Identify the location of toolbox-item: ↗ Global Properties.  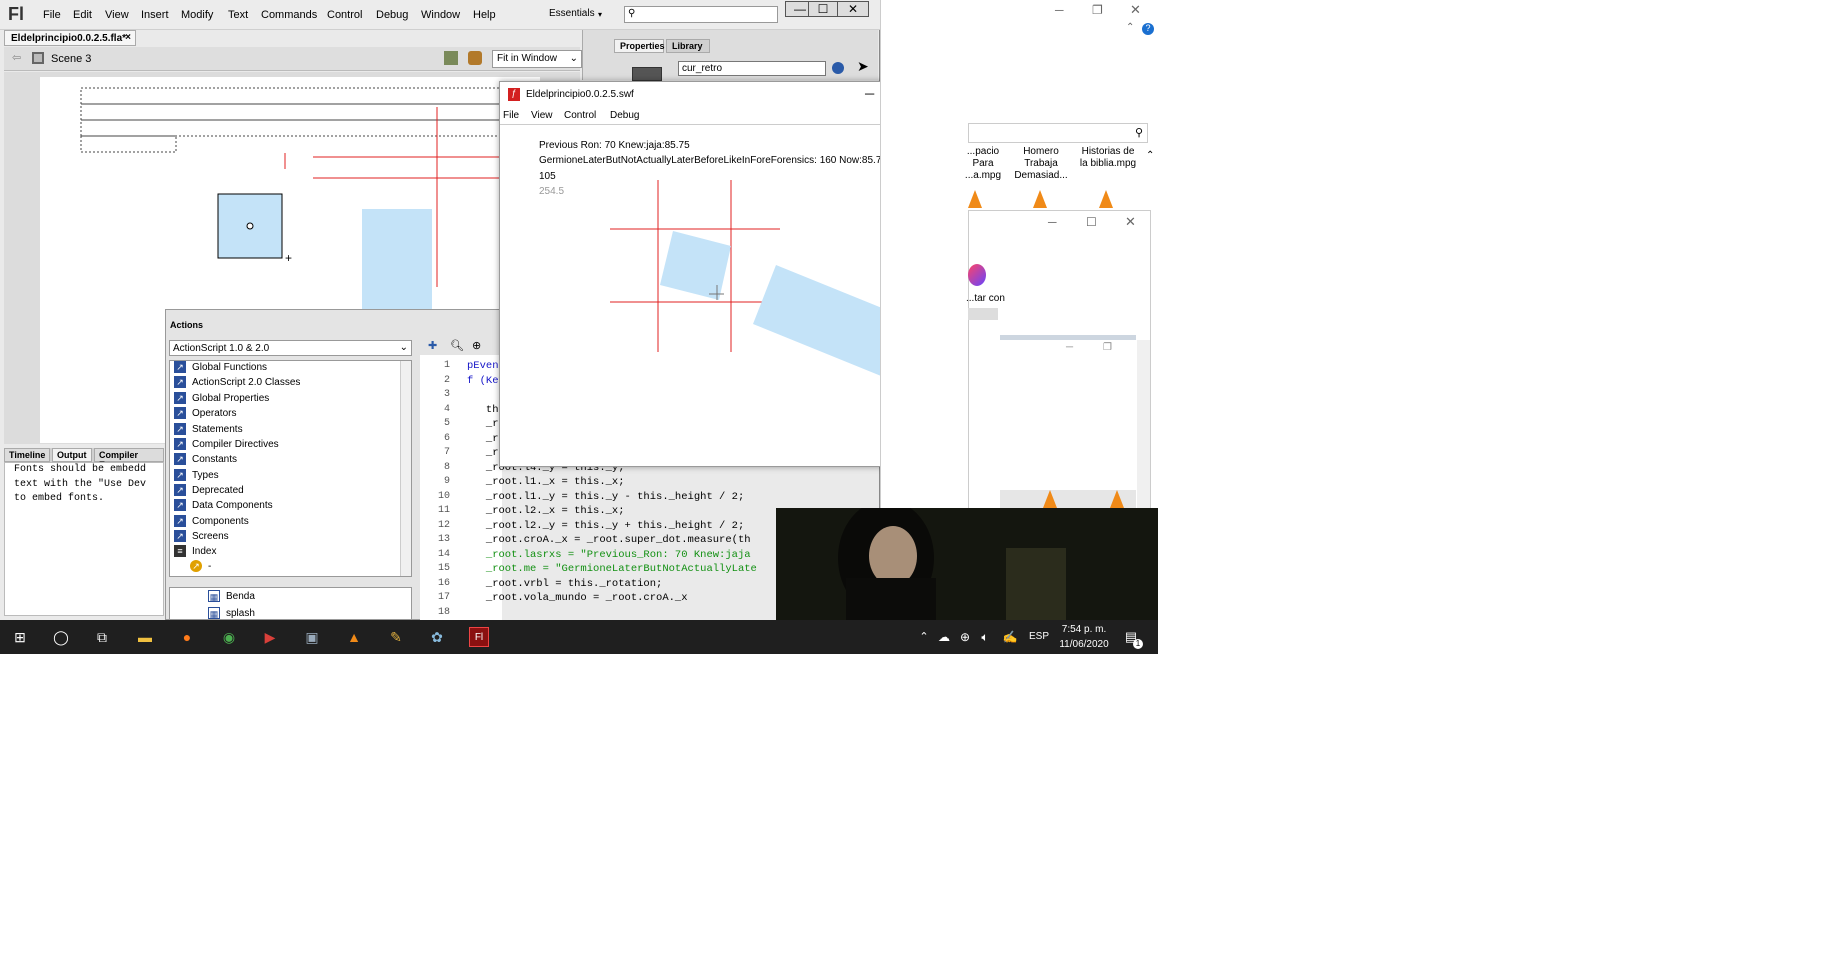
(221, 398).